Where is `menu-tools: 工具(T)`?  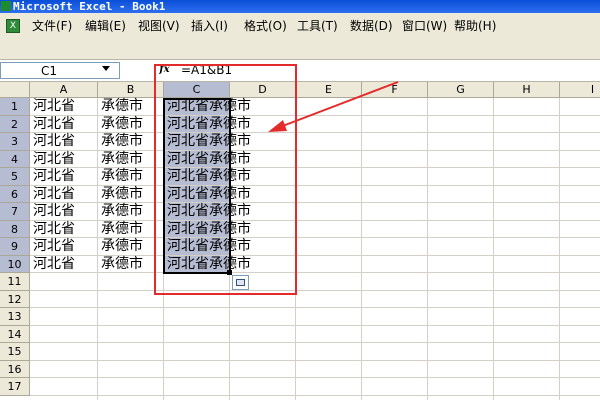
menu-tools: 工具(T) is located at coordinates (317, 26).